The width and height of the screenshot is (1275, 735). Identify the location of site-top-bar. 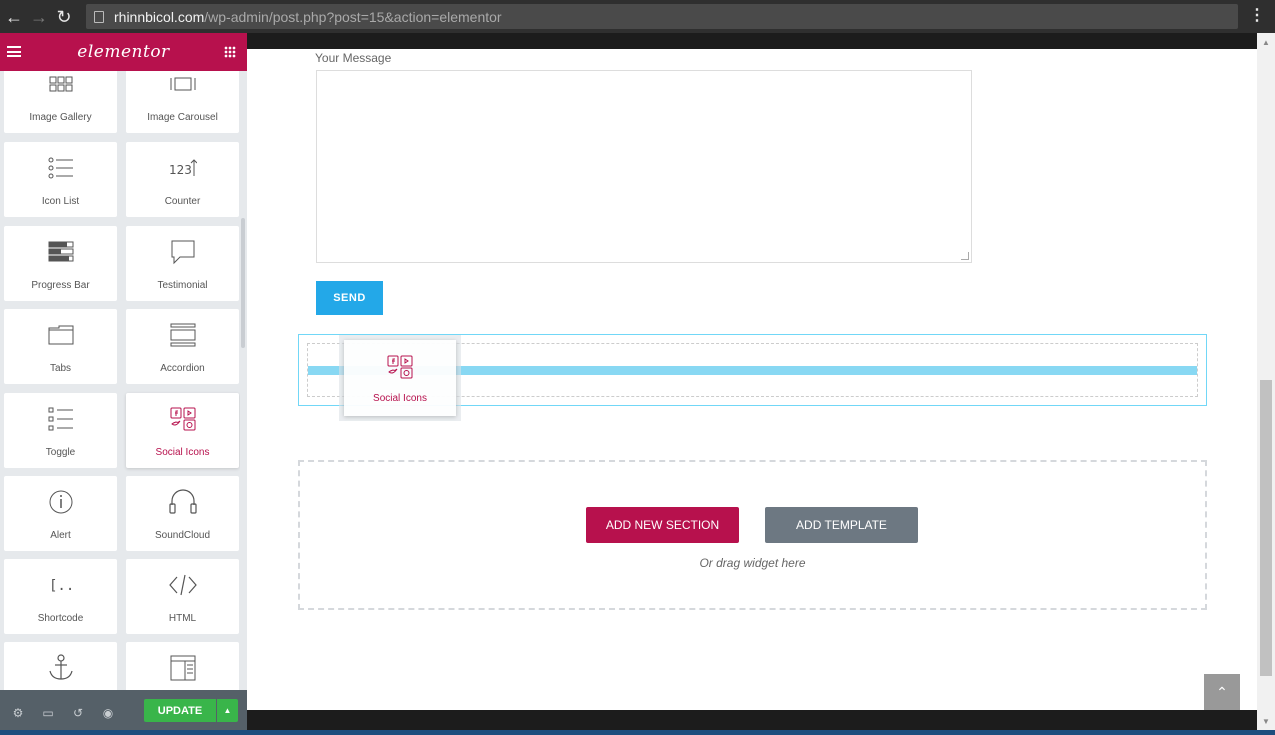
(752, 41).